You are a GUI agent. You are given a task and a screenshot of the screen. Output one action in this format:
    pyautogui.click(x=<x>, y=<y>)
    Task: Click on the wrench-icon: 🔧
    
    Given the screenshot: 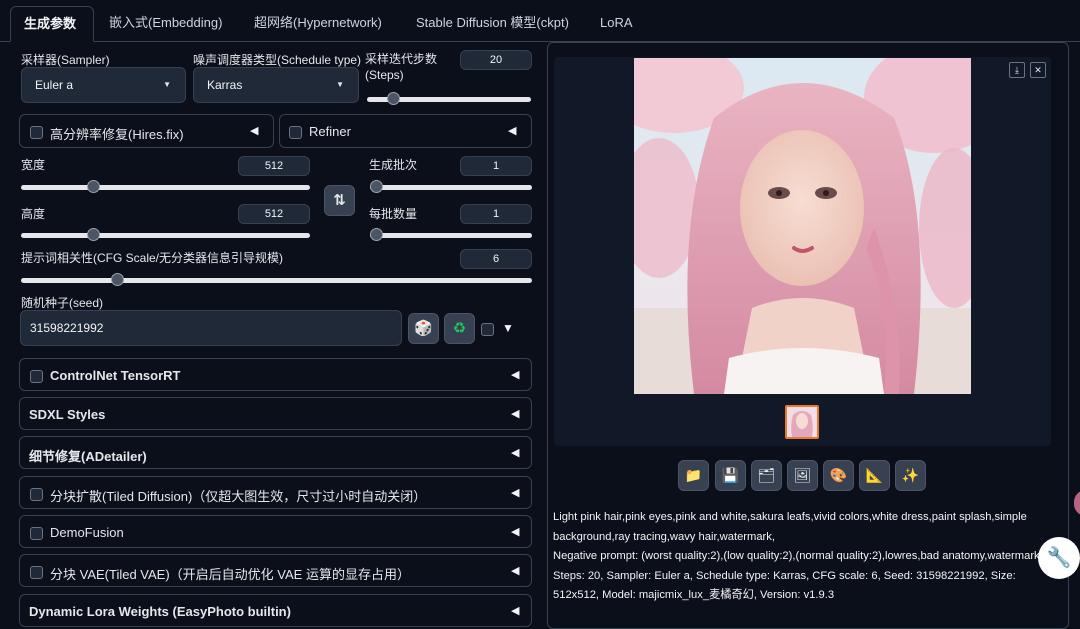 What is the action you would take?
    pyautogui.click(x=1059, y=558)
    